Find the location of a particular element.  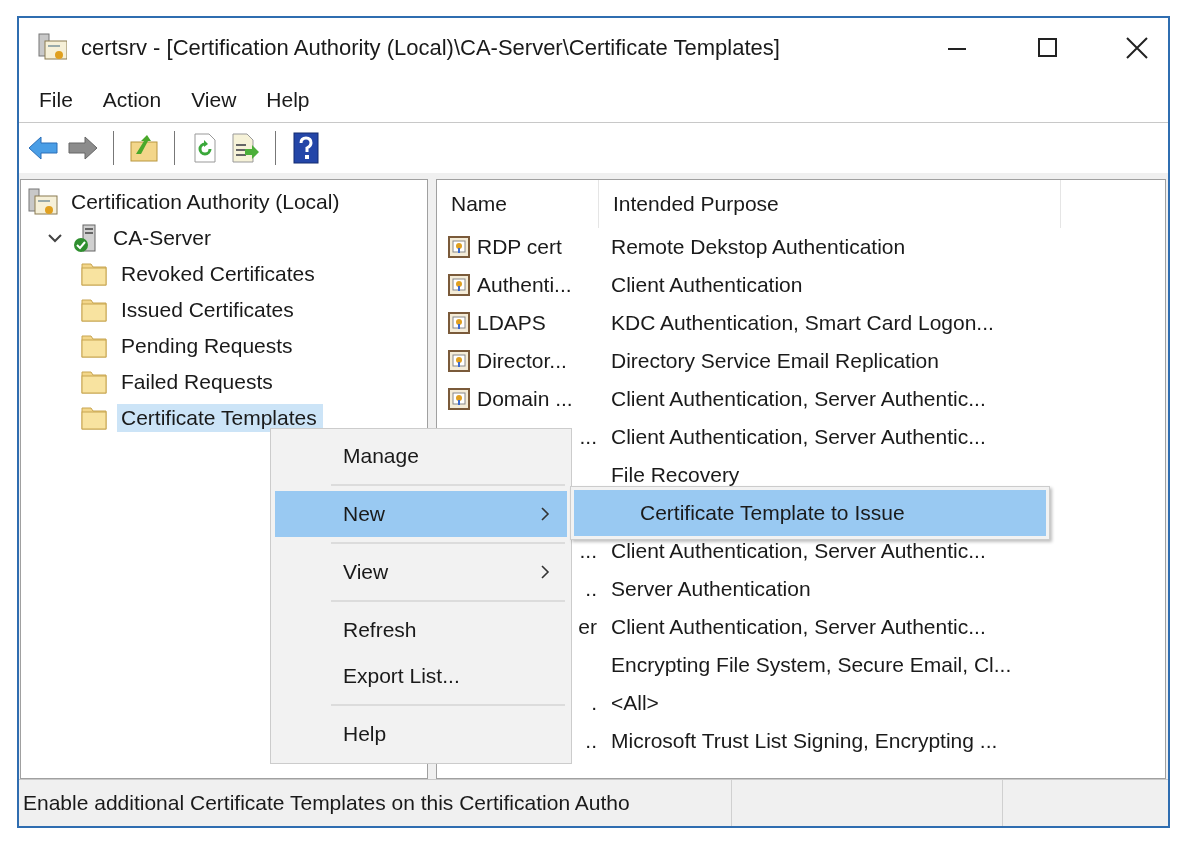

tree-item: Certificate Templates is located at coordinates (220, 418).